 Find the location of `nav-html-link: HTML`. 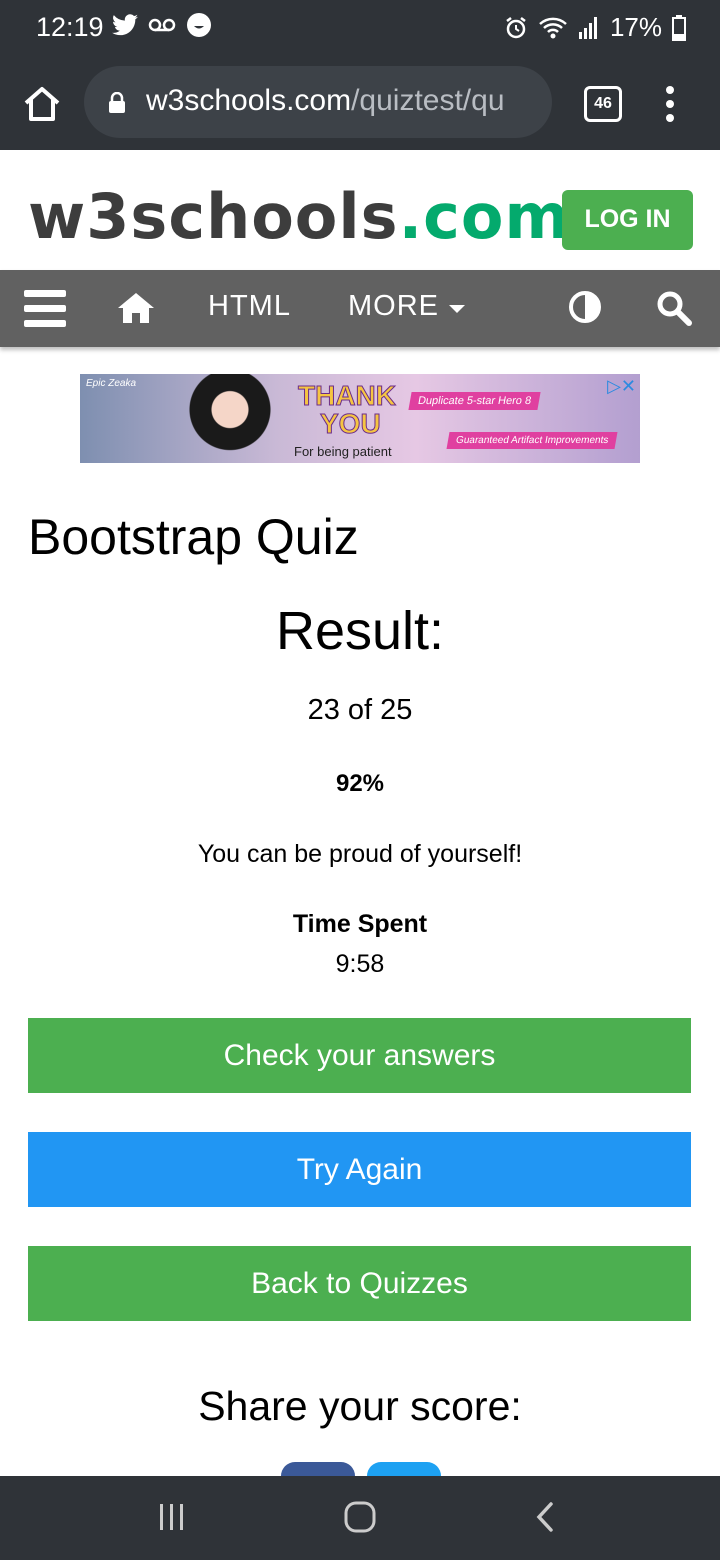

nav-html-link: HTML is located at coordinates (249, 306).